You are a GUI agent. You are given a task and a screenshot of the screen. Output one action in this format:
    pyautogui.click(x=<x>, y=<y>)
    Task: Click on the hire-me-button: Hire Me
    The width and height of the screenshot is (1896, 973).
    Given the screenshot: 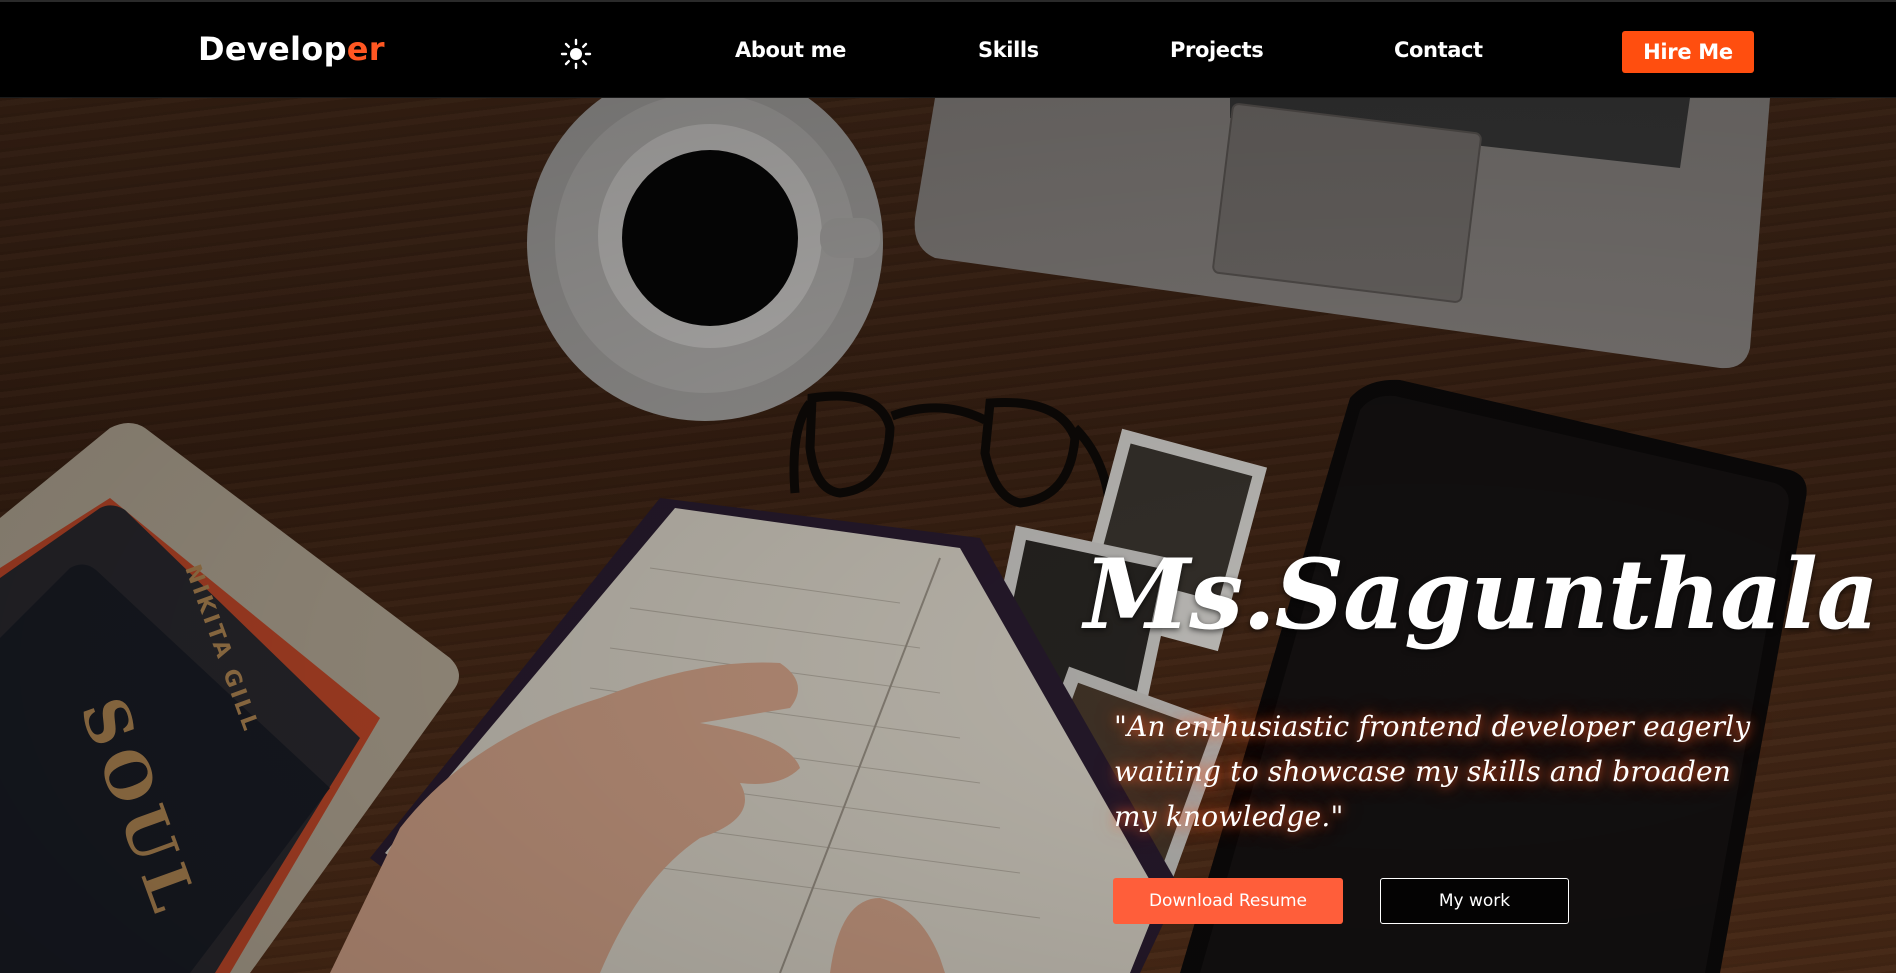 What is the action you would take?
    pyautogui.click(x=1688, y=52)
    